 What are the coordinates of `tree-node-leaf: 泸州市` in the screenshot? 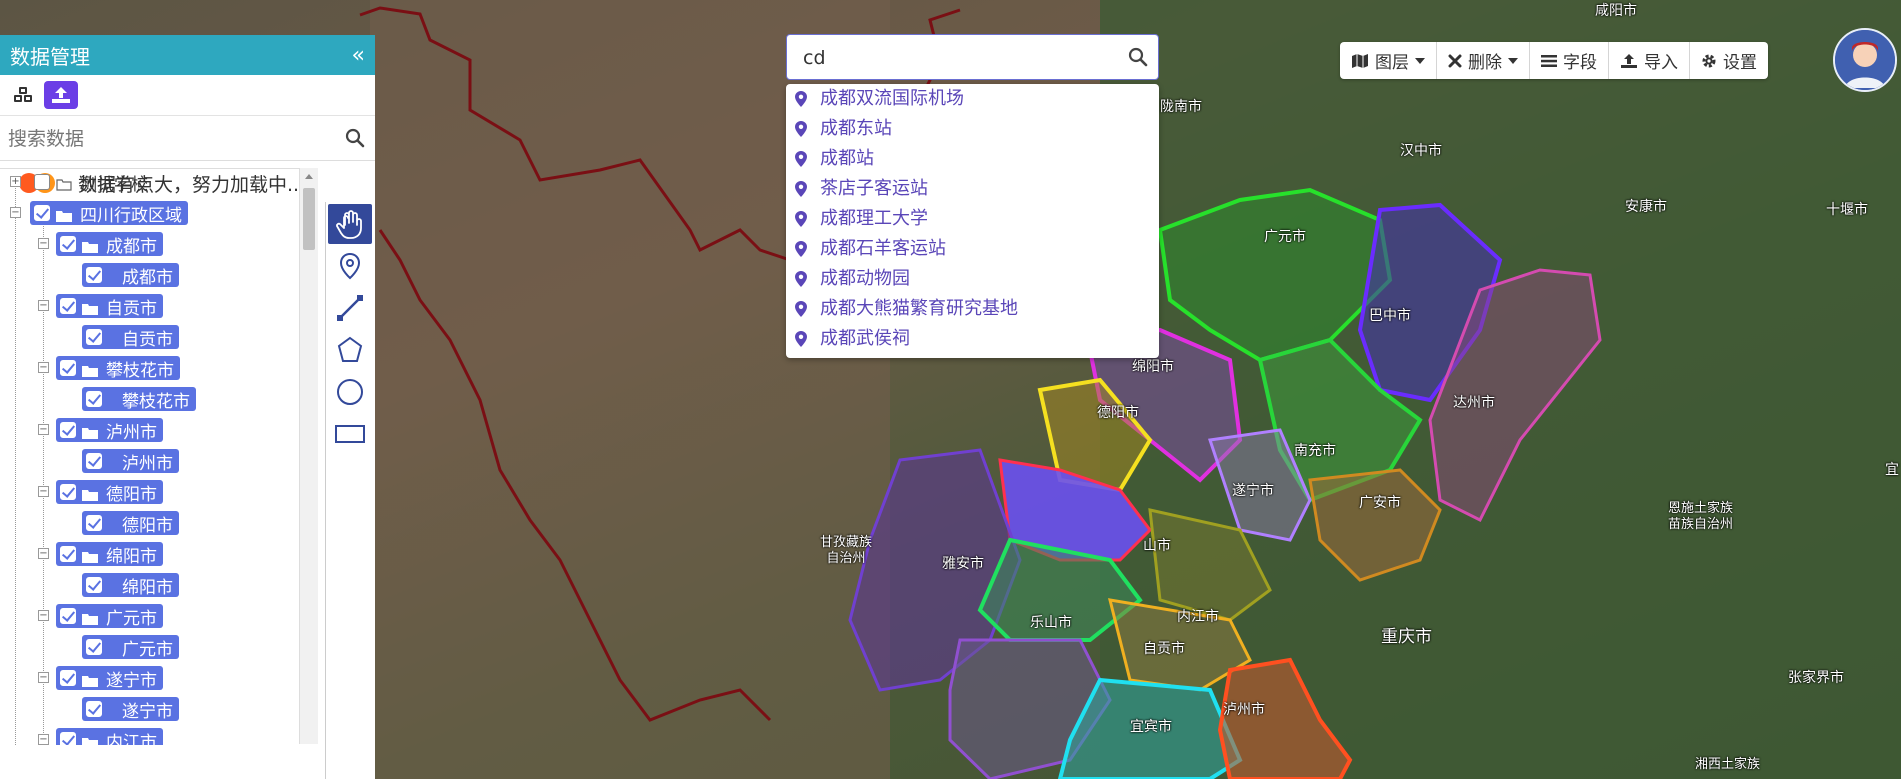 It's located at (130, 461).